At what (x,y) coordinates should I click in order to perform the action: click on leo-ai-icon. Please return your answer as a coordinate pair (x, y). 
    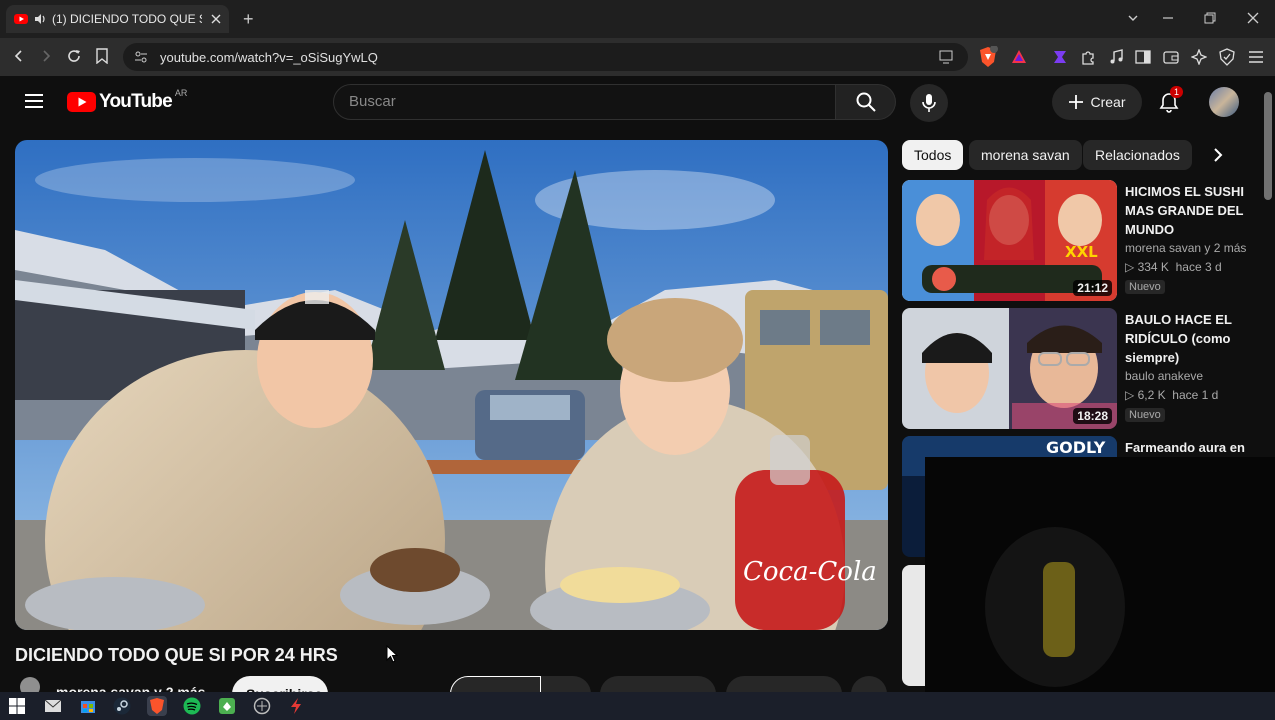
    Looking at the image, I should click on (1199, 57).